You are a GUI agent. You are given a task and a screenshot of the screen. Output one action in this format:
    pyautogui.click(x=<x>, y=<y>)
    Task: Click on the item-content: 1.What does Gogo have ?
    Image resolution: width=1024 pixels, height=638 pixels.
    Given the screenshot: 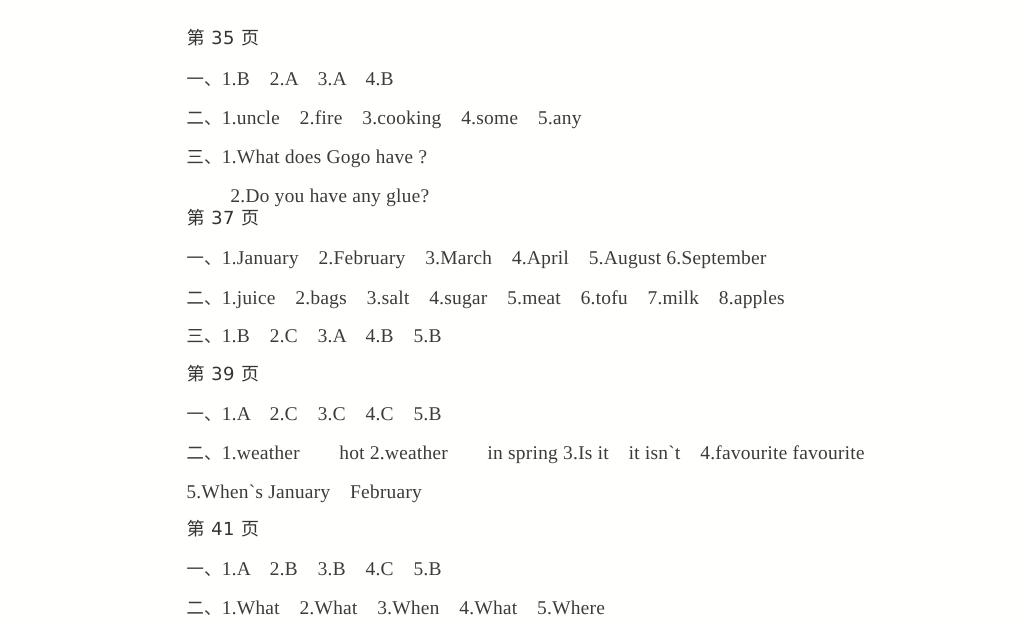 What is the action you would take?
    pyautogui.click(x=324, y=157)
    